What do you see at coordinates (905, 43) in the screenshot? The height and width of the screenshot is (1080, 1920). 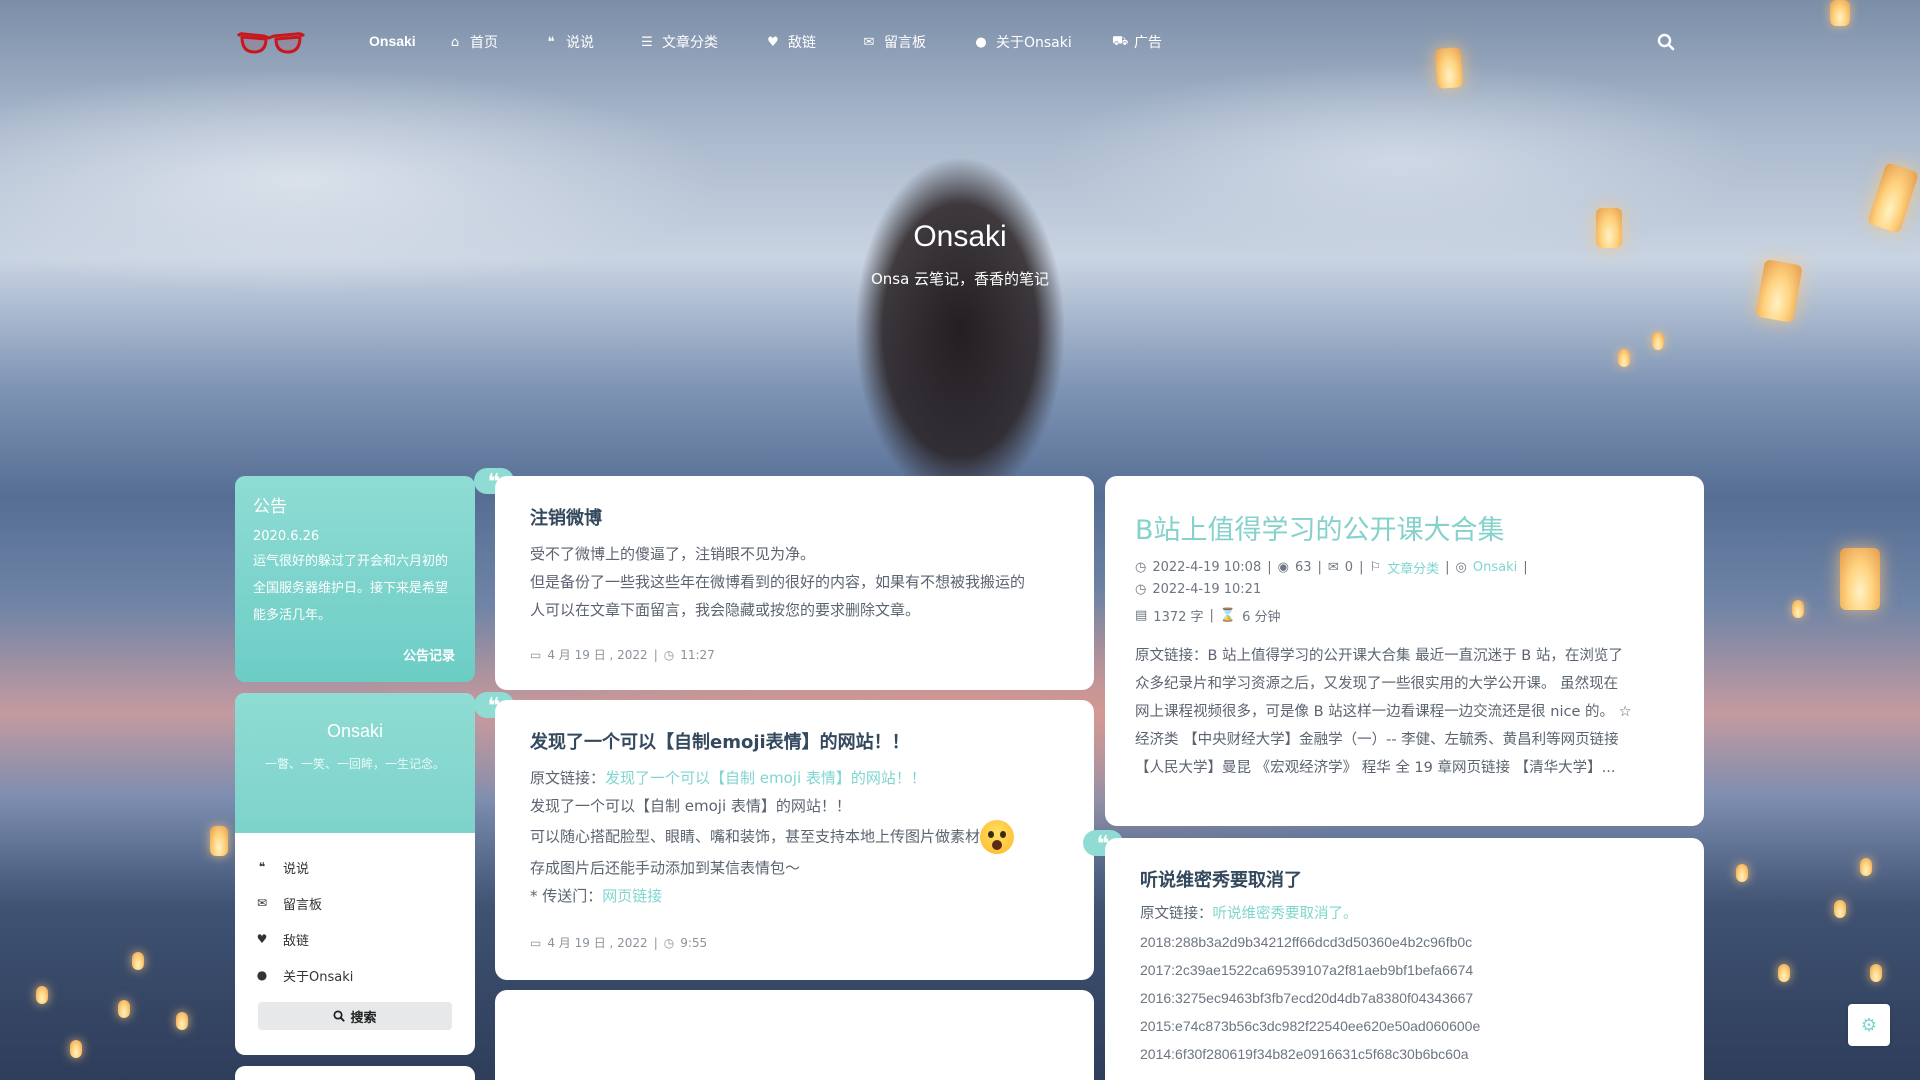 I see `nav-item-label: 留言板` at bounding box center [905, 43].